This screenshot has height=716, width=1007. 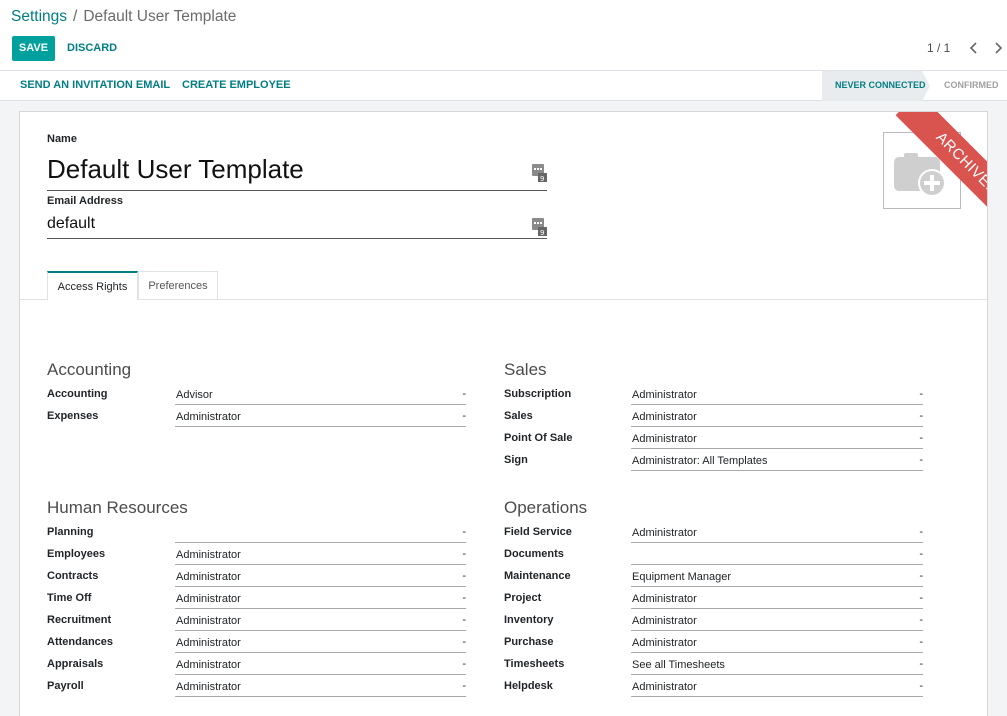 I want to click on create-employee-button: CREATE EMPLOYEE, so click(x=236, y=85).